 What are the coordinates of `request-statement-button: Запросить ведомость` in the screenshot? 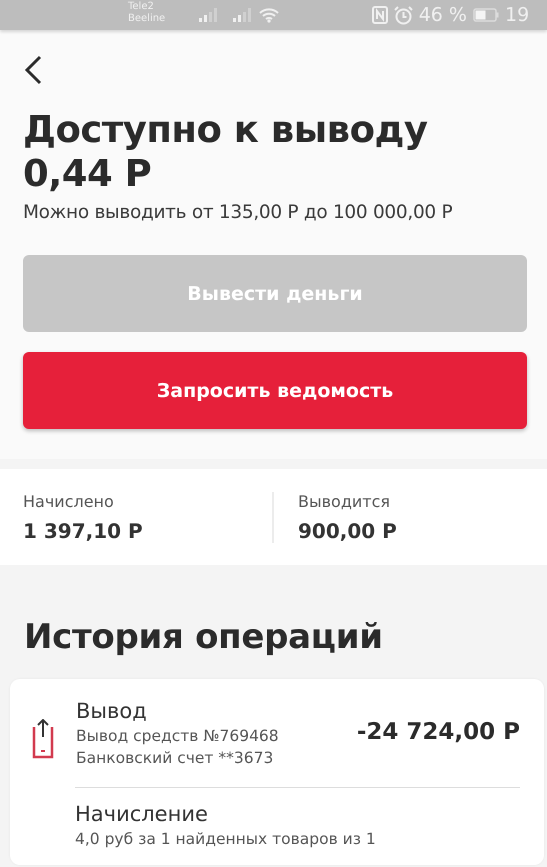 It's located at (275, 390).